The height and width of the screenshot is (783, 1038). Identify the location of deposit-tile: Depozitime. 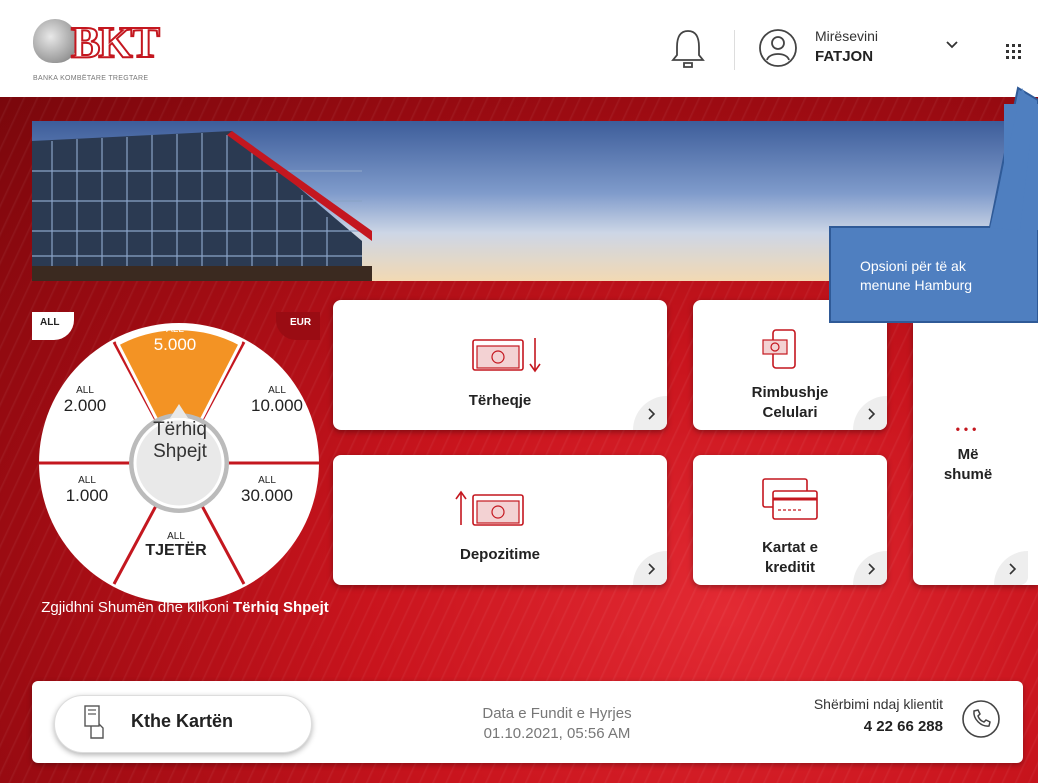
(500, 520).